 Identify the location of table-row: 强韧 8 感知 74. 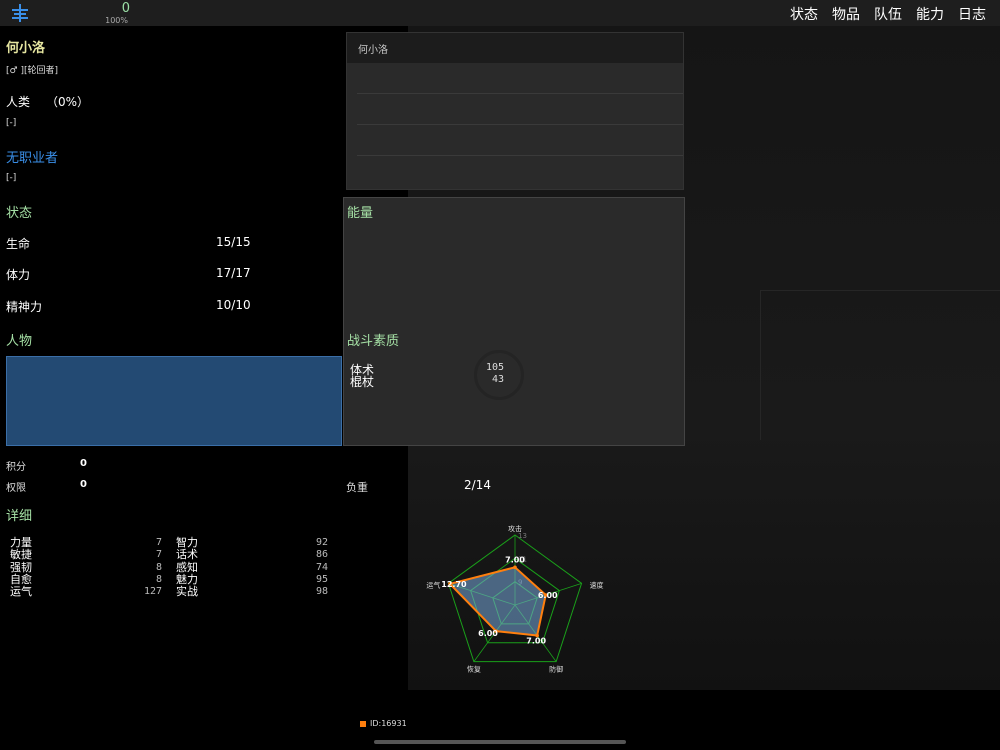
(169, 567).